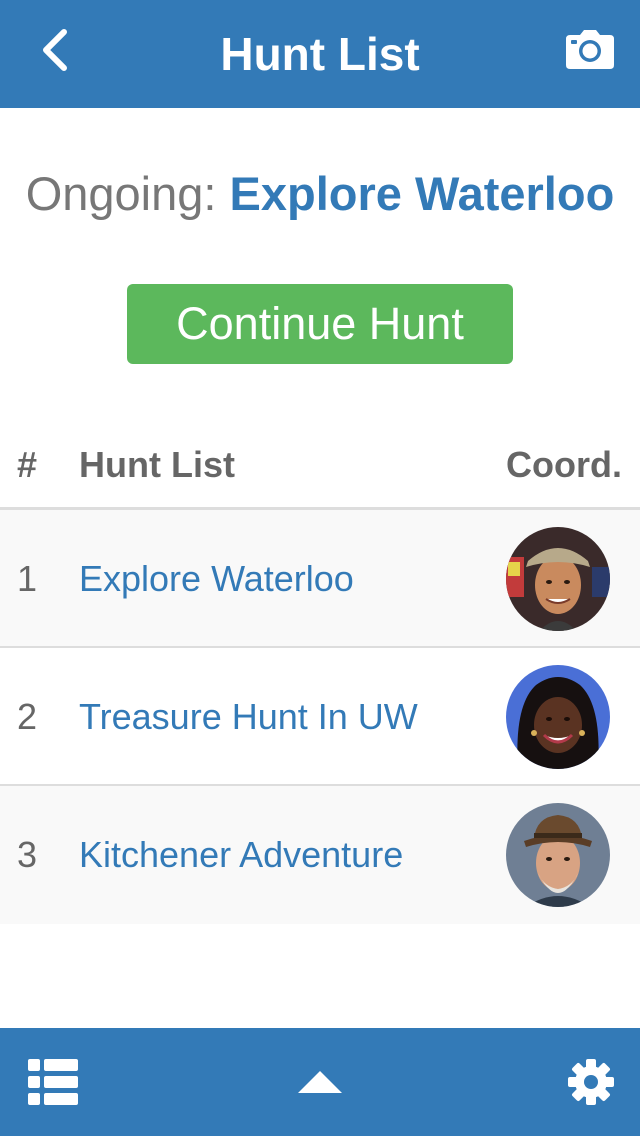  I want to click on hunt-name-link: Kitchener Adventure, so click(241, 855).